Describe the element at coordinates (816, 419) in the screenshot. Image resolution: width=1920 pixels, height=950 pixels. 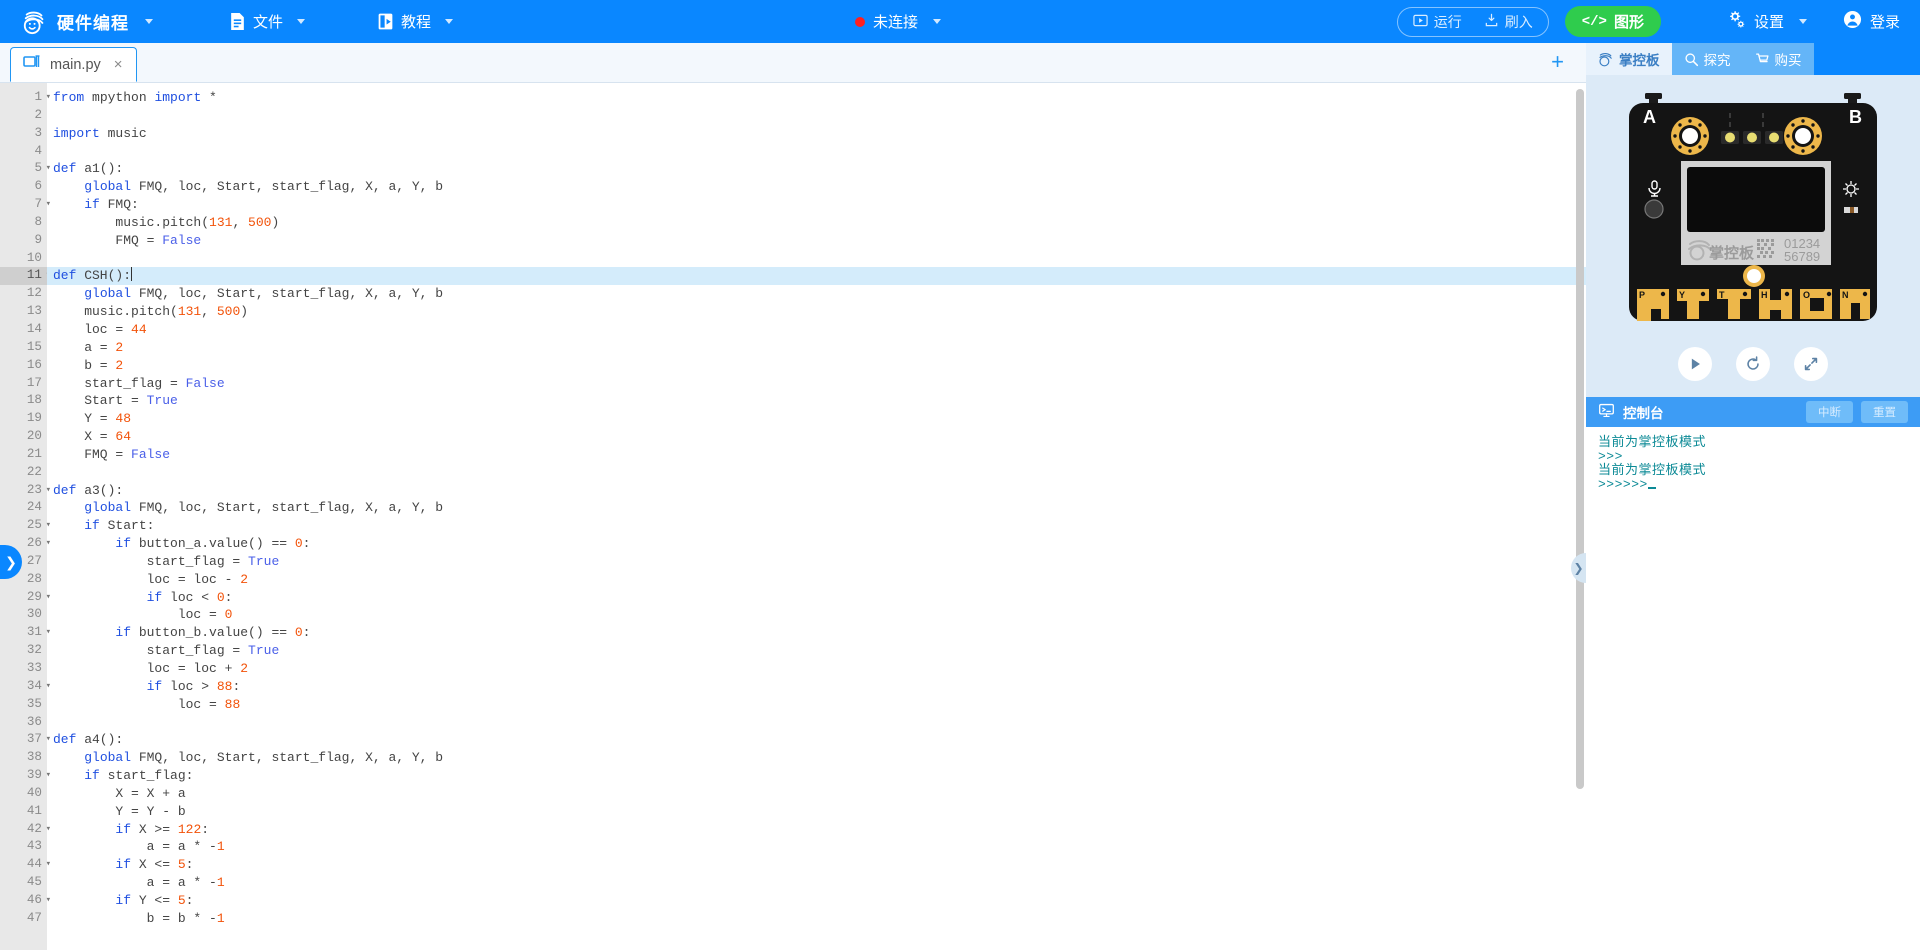
I see `code-line: Y = 48` at that location.